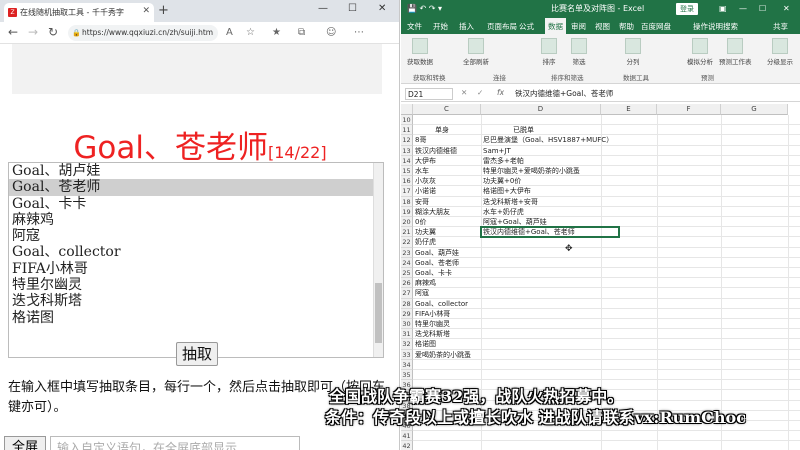 The width and height of the screenshot is (800, 450). I want to click on row-header: 35, so click(407, 375).